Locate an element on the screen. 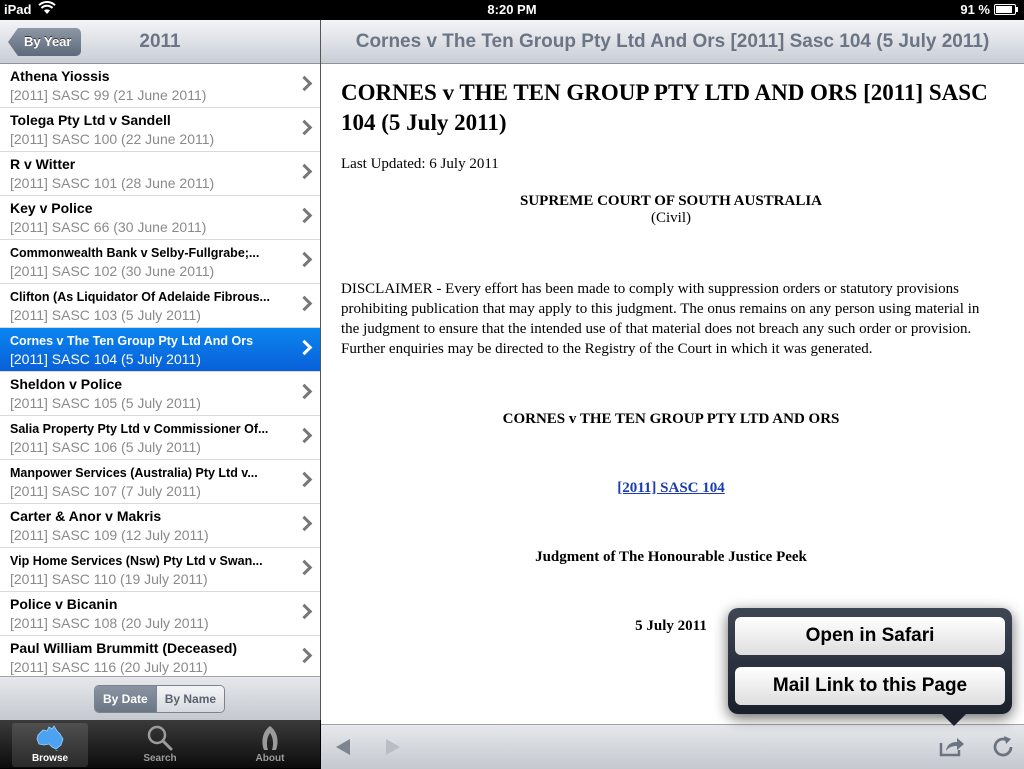 This screenshot has width=1024, height=769. clock: 8:20 PM is located at coordinates (512, 9).